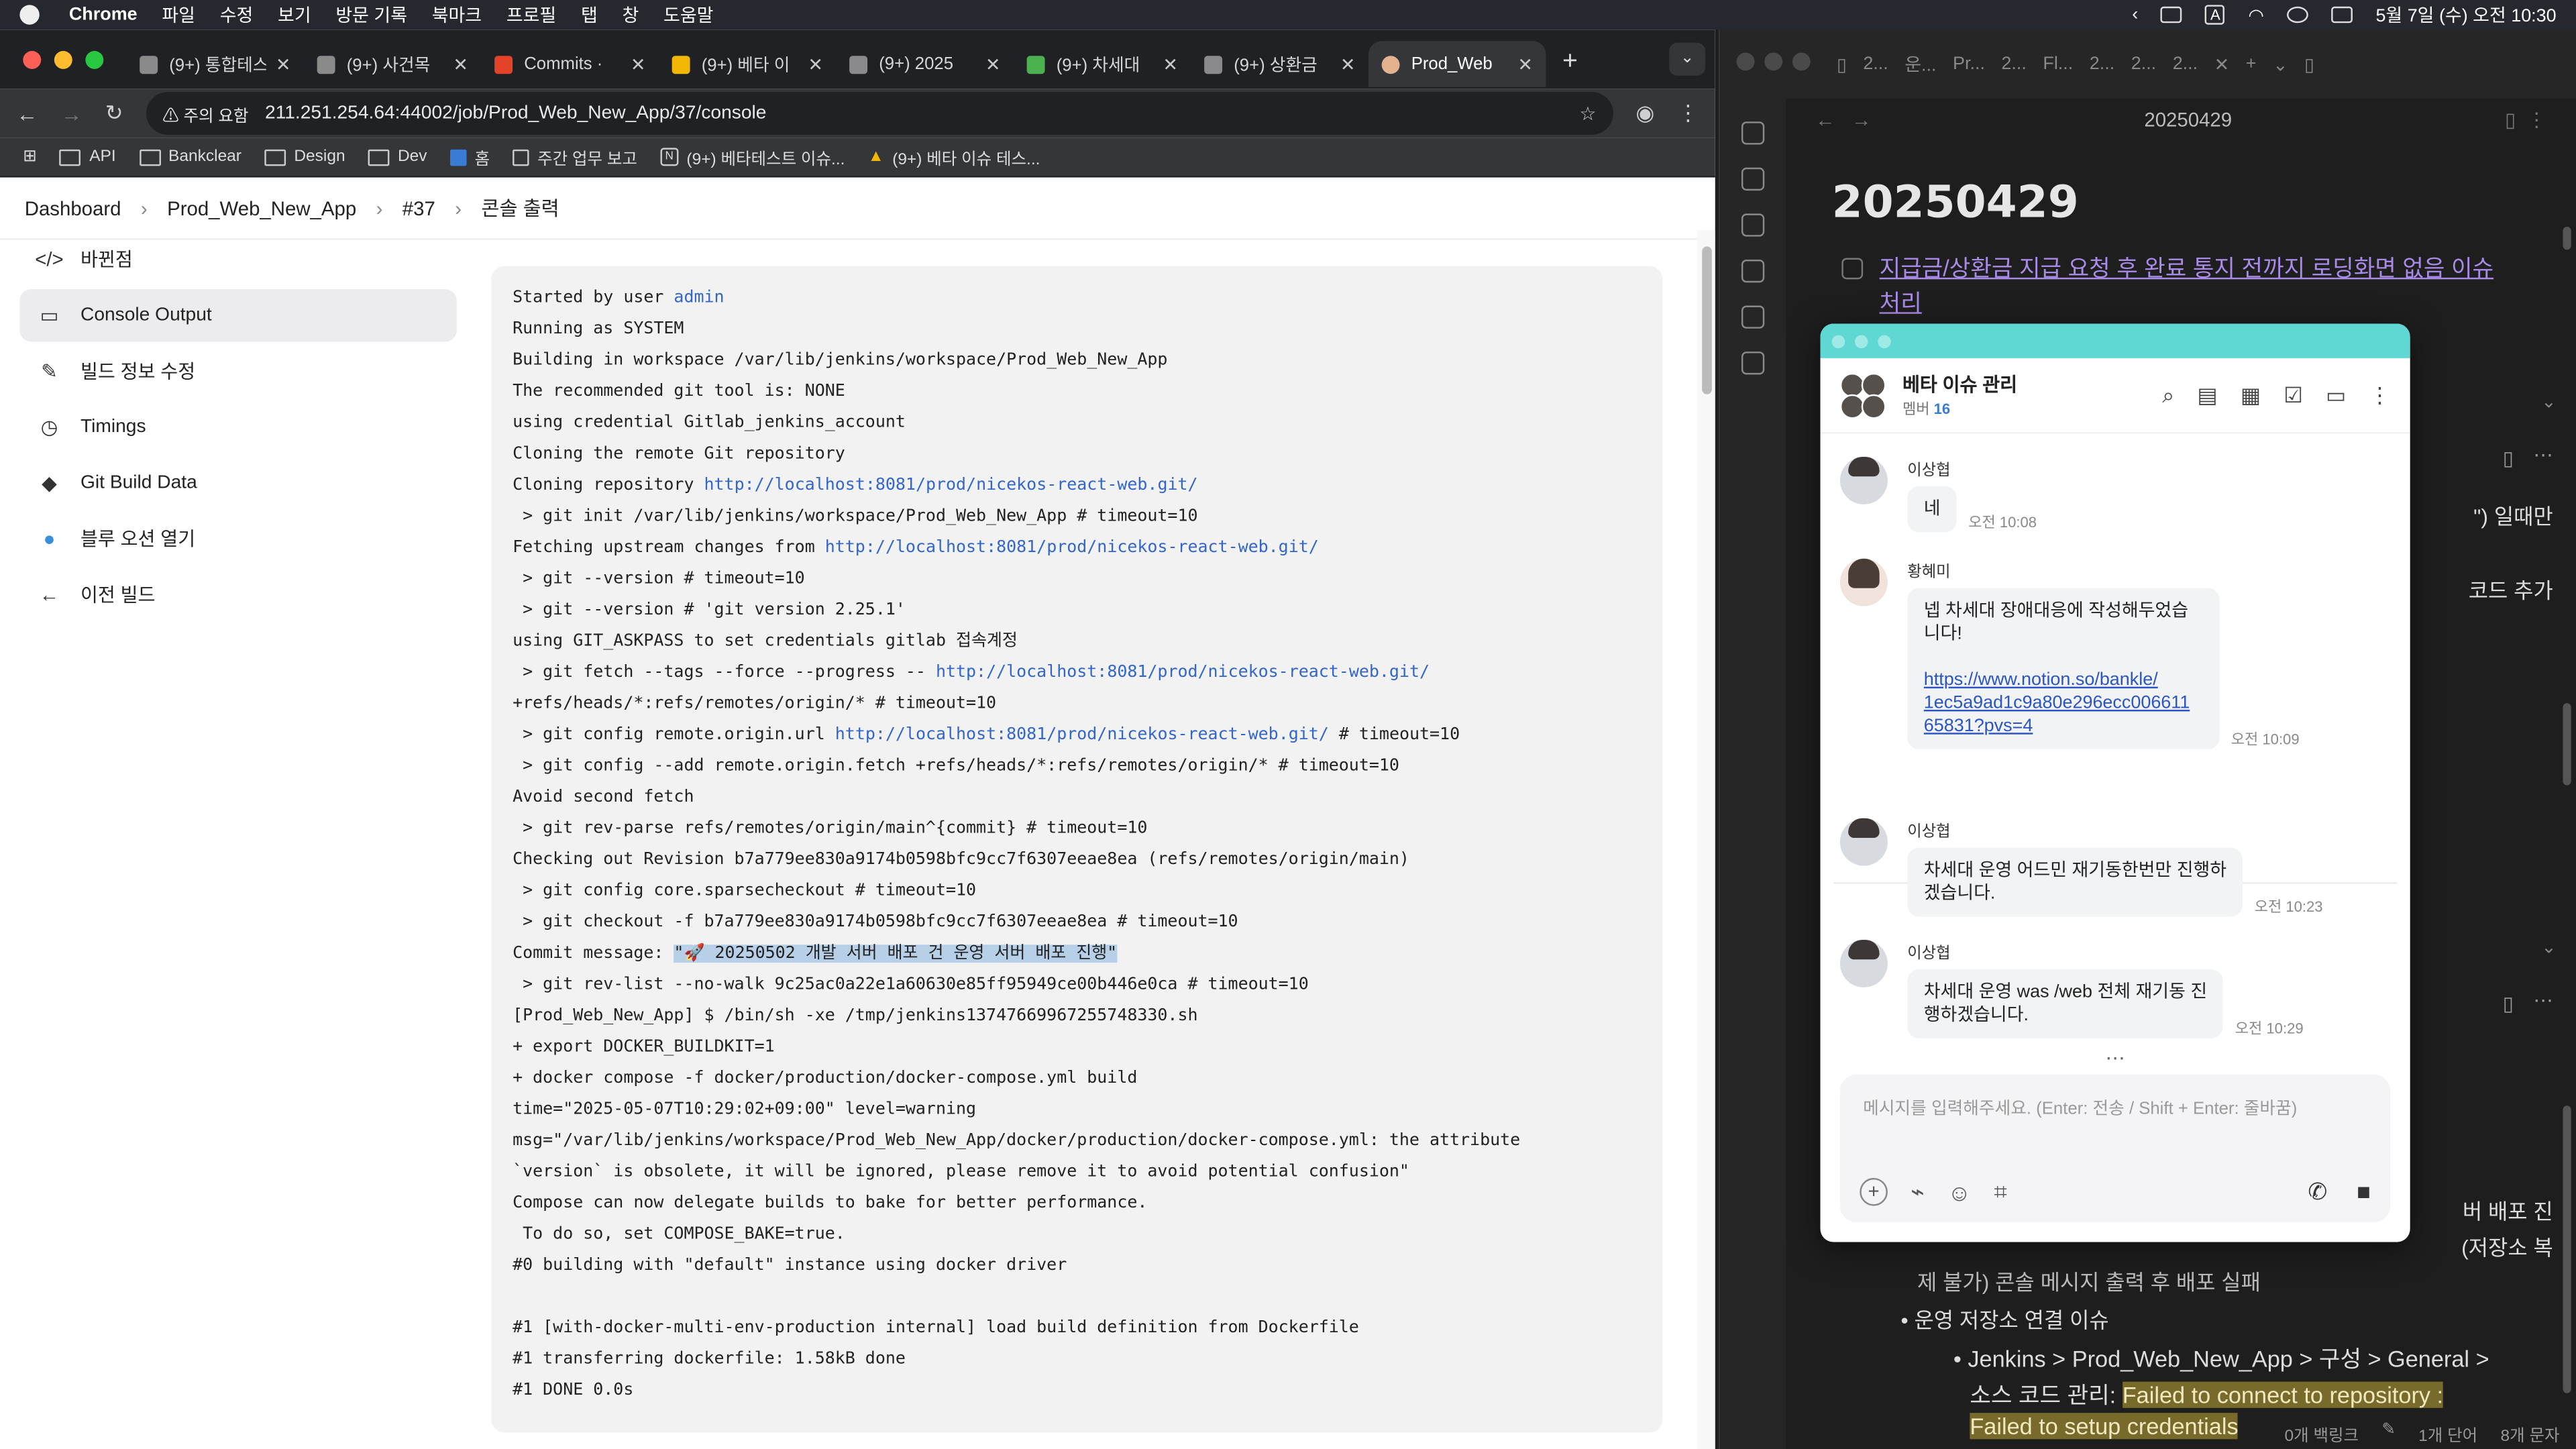 This screenshot has width=2576, height=1449. I want to click on emoji-icon: ☺, so click(1959, 1192).